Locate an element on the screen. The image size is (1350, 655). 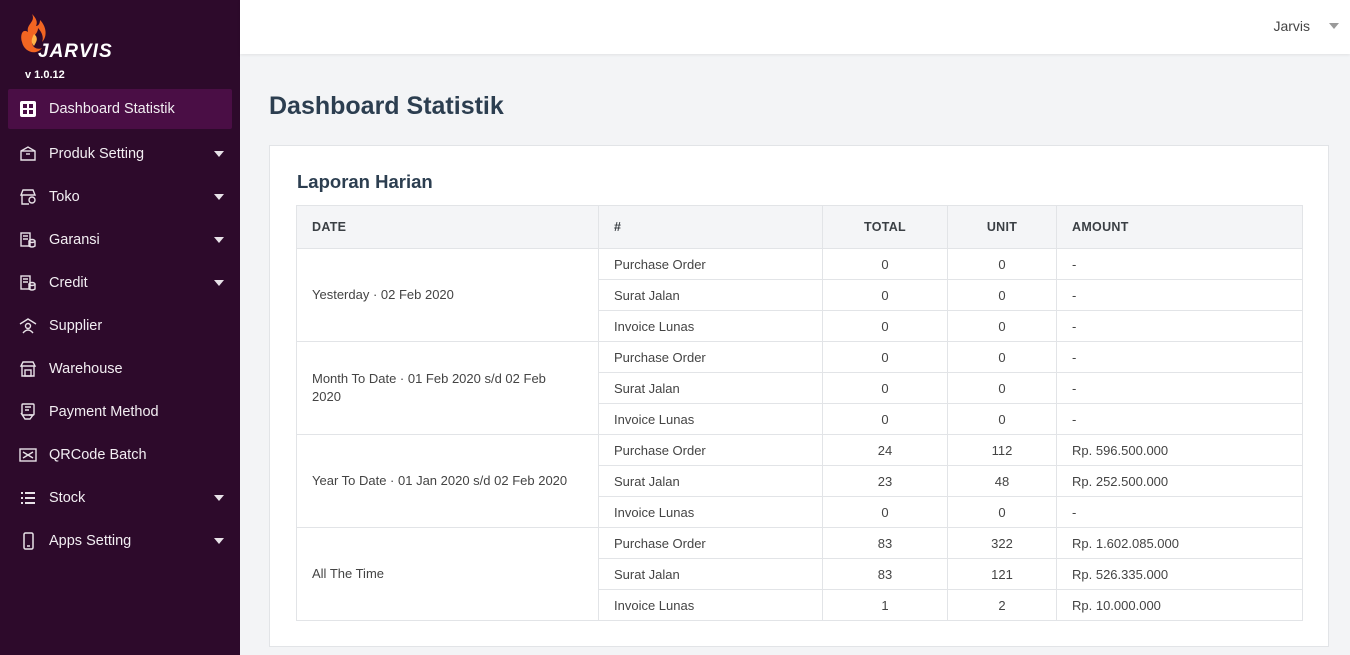
table-row: Yesterday · 02 Feb 2020 Purchase Order 0 0- is located at coordinates (799, 295).